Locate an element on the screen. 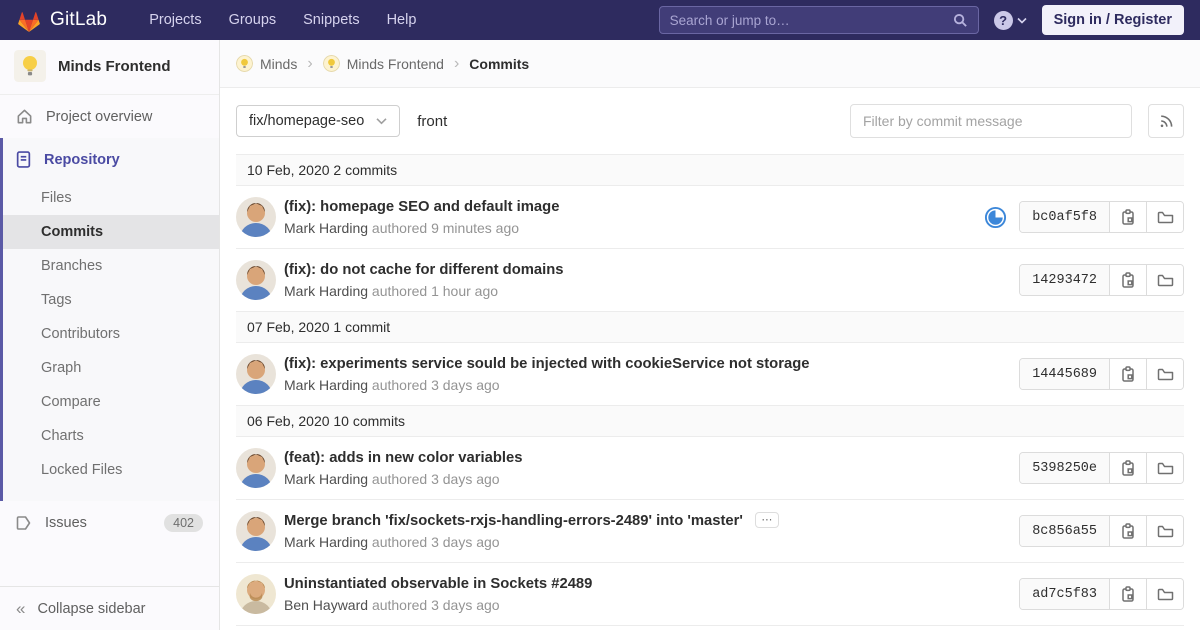  commit-title-link: (fix): homepage SEO and default image is located at coordinates (421, 207).